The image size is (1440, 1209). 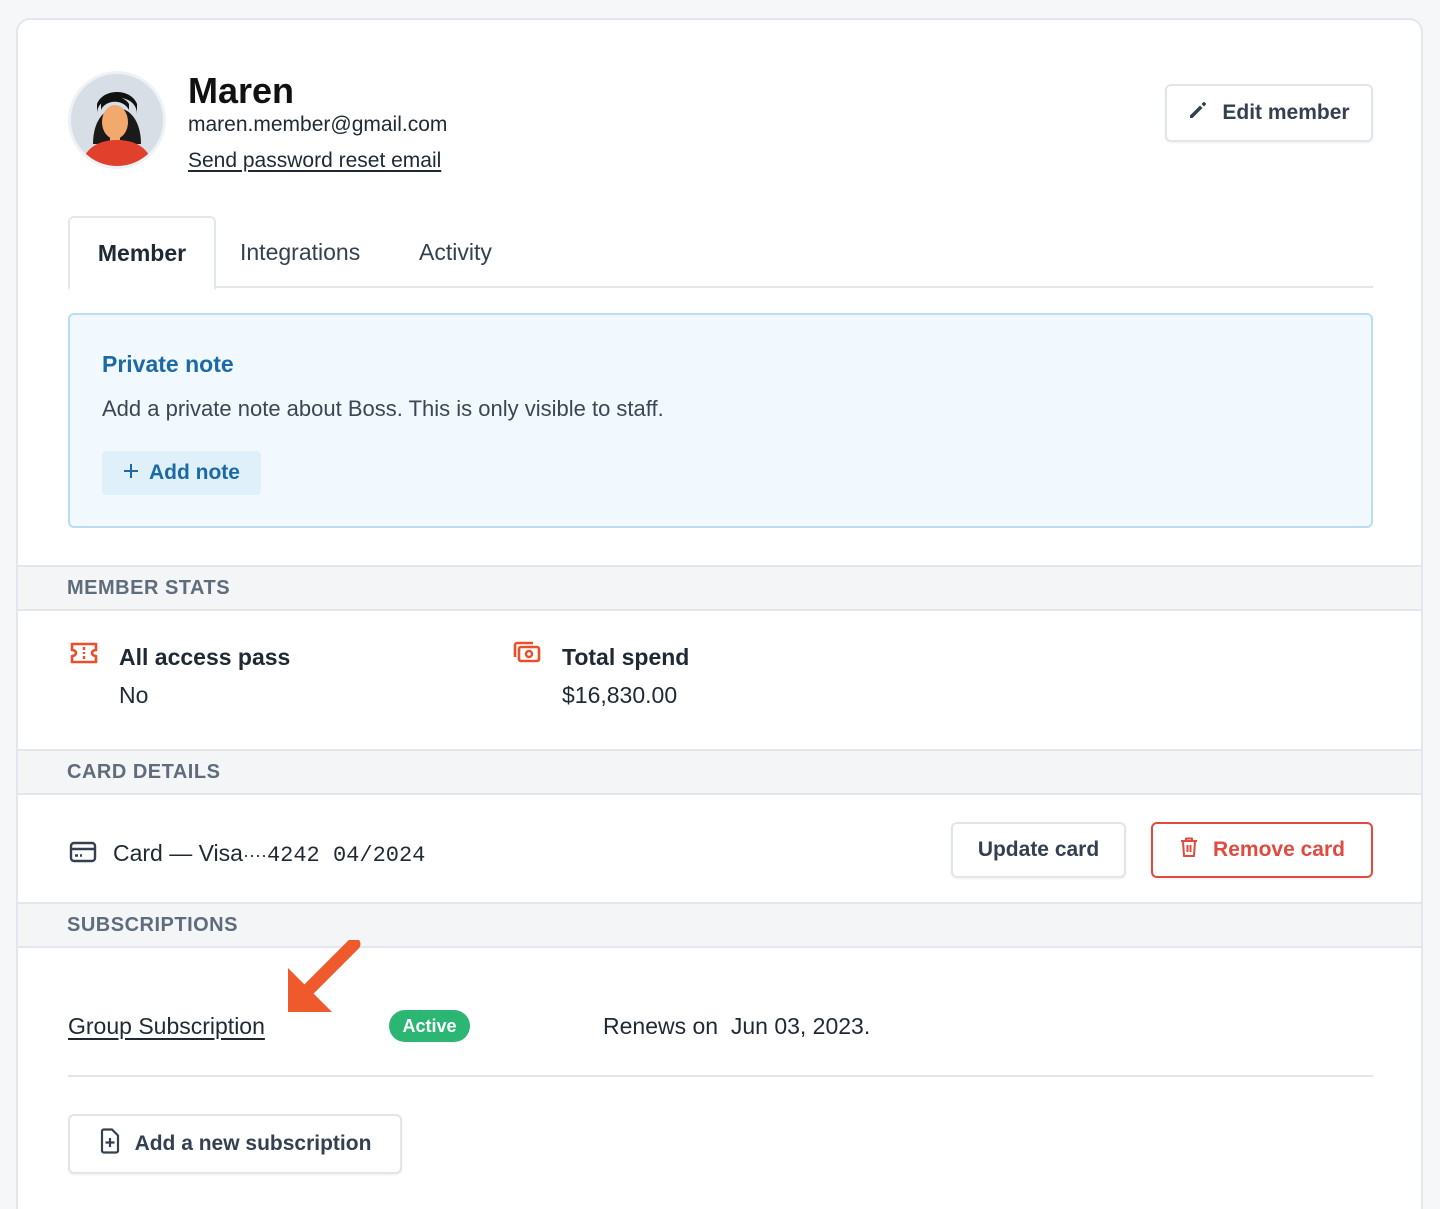 What do you see at coordinates (1189, 850) in the screenshot?
I see `trash-icon` at bounding box center [1189, 850].